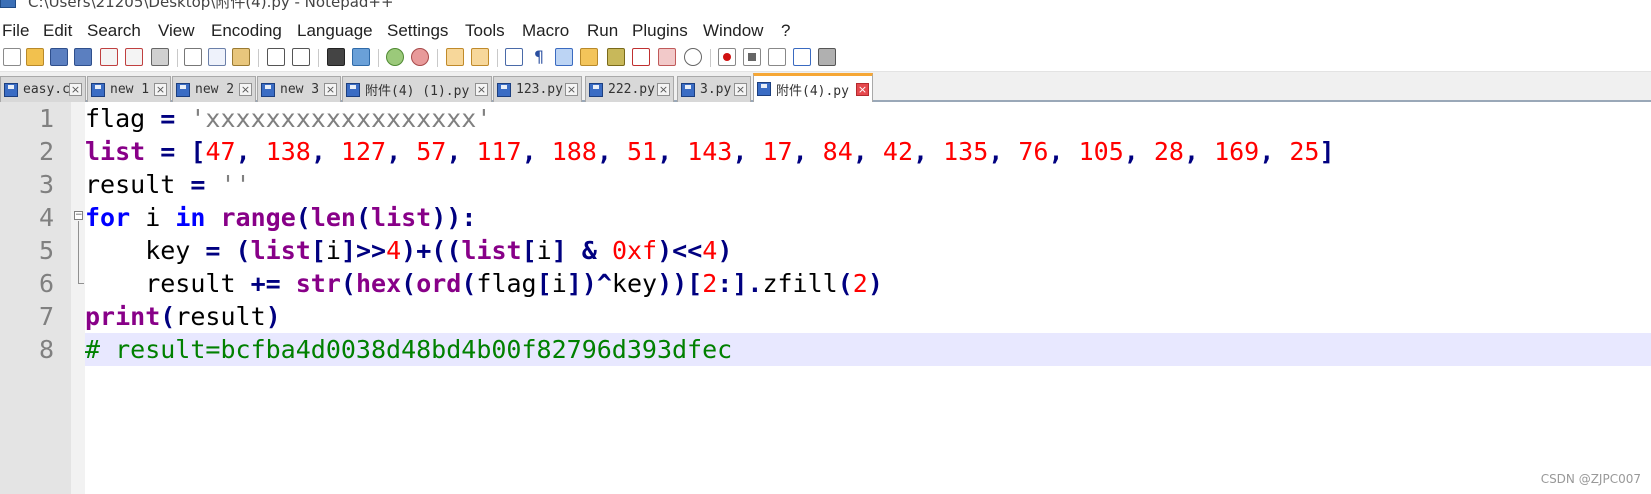 The width and height of the screenshot is (1651, 494). I want to click on code-line: result = '', so click(868, 184).